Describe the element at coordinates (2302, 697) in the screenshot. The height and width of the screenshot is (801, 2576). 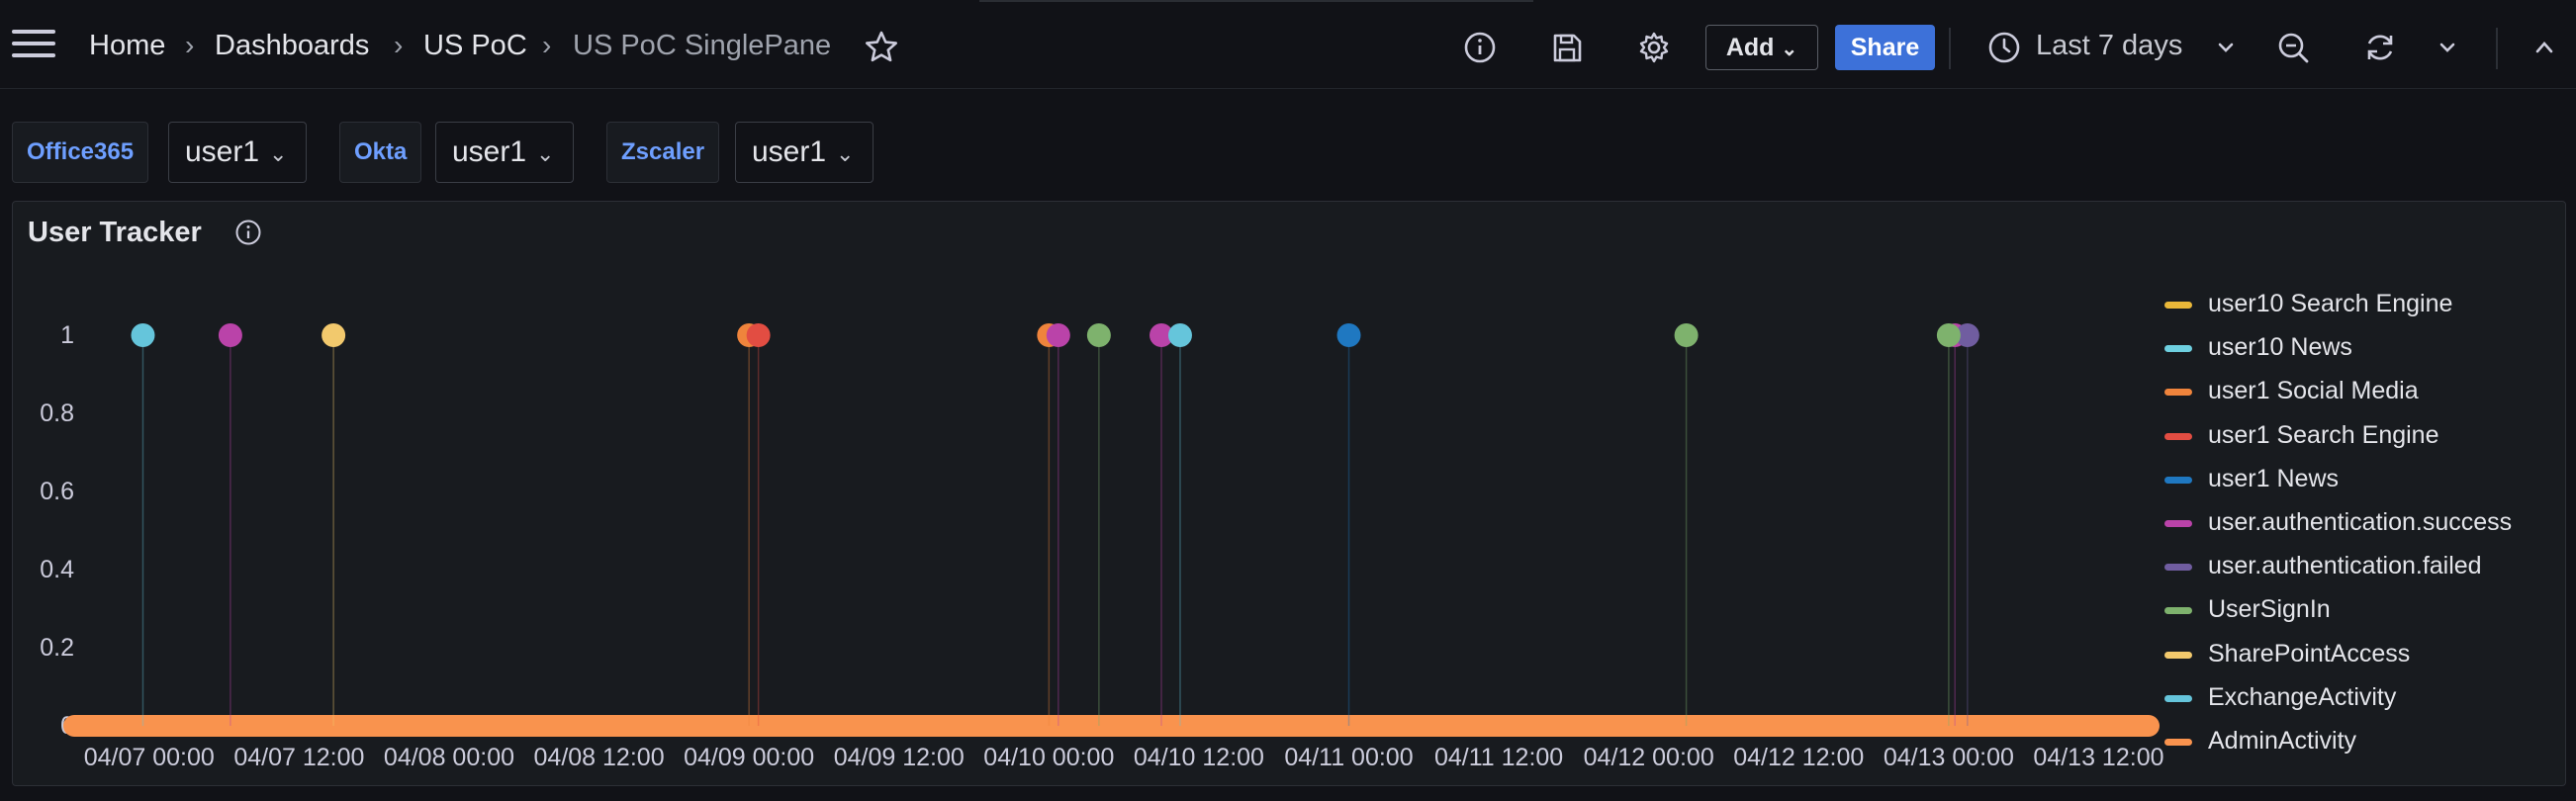
I see `legend-label: ExchangeActivity` at that location.